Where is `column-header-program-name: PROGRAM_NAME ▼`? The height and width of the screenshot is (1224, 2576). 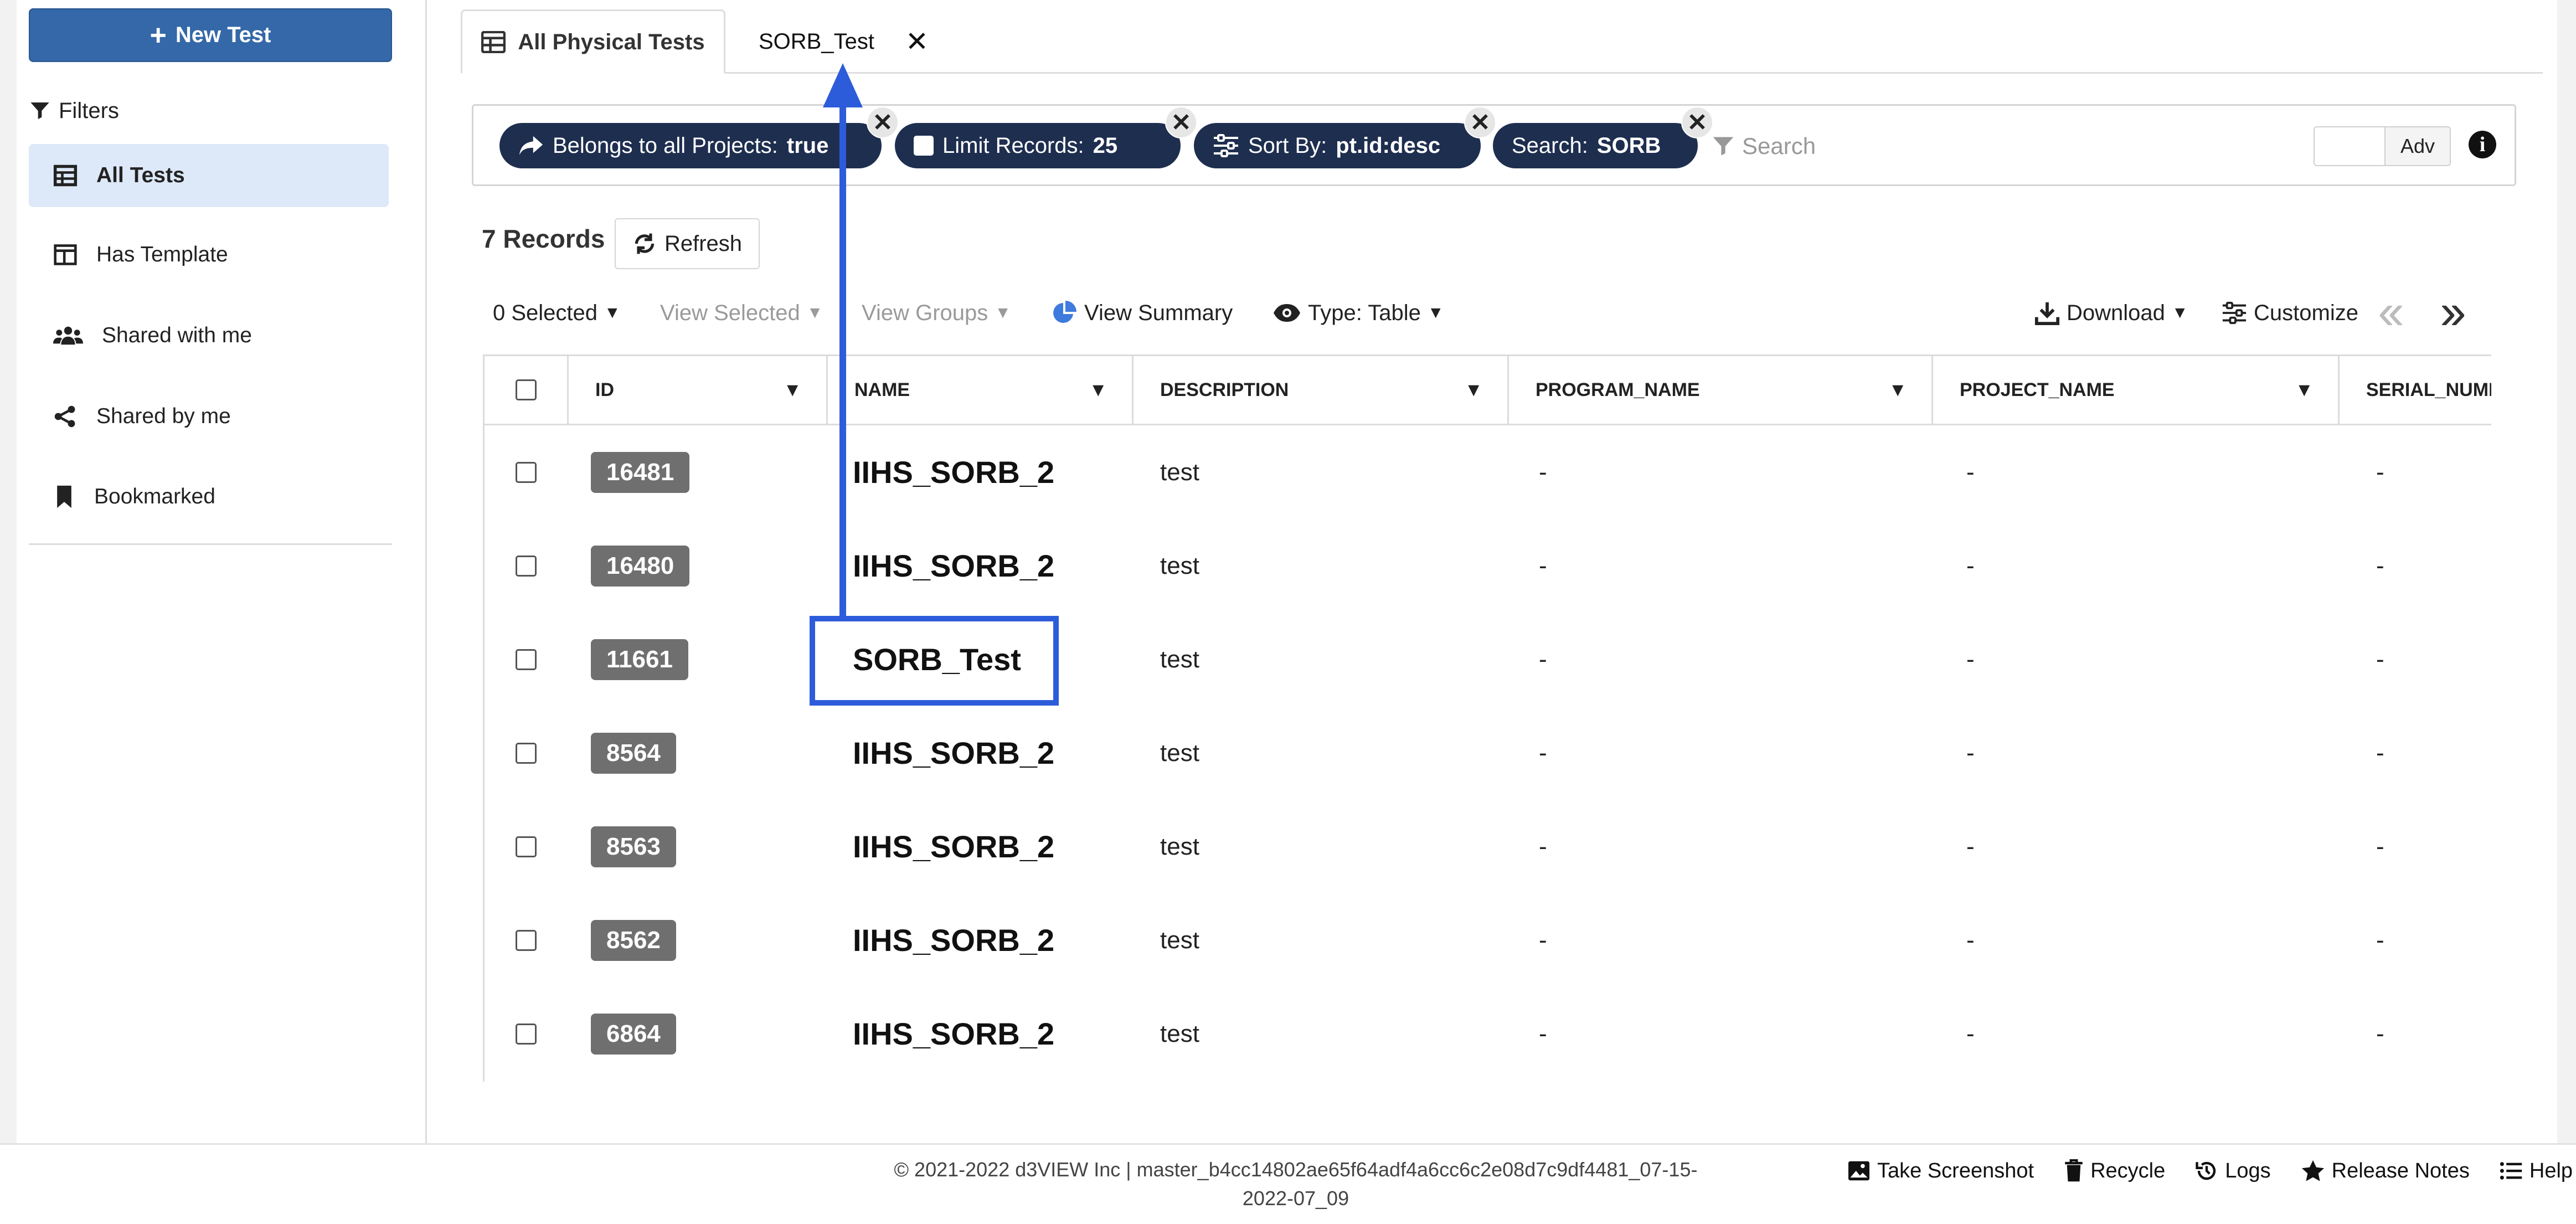 column-header-program-name: PROGRAM_NAME ▼ is located at coordinates (1721, 390).